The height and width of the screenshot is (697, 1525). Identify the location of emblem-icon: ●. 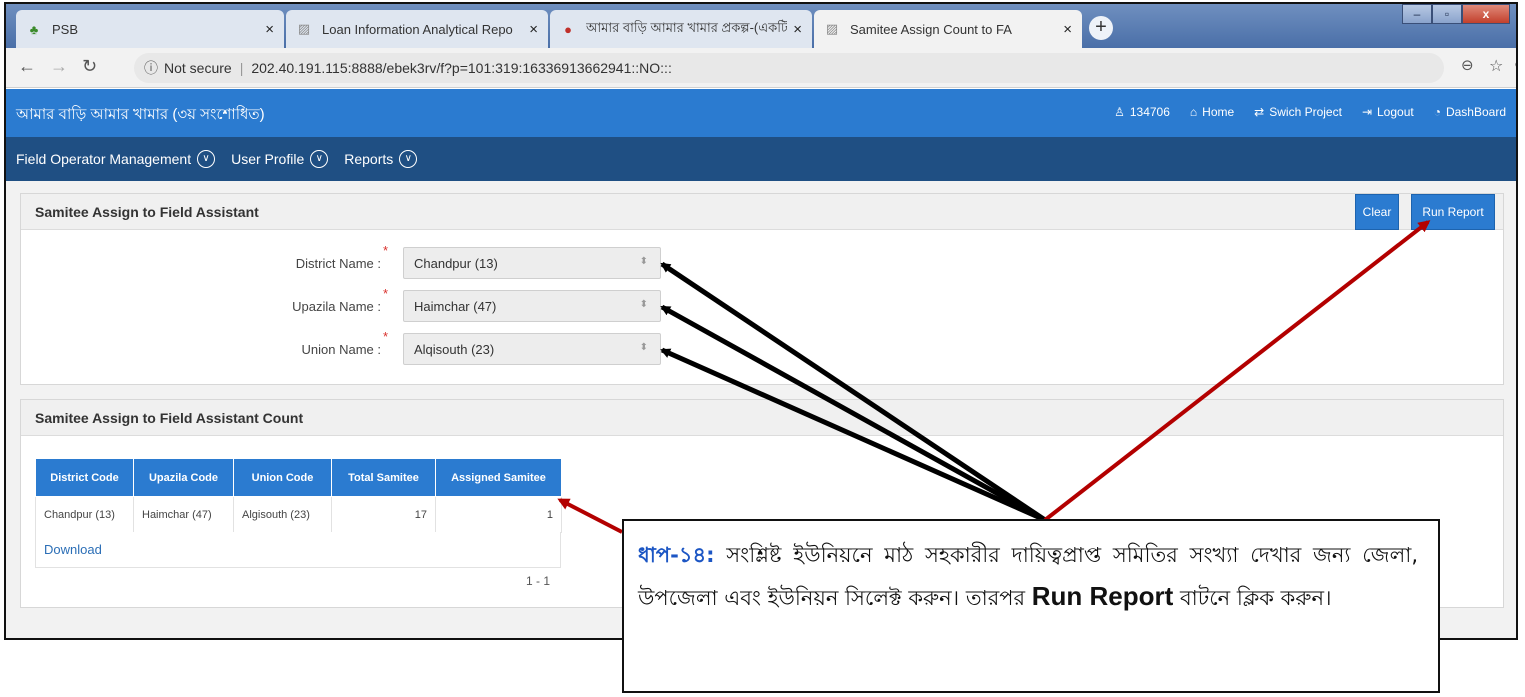
(568, 29).